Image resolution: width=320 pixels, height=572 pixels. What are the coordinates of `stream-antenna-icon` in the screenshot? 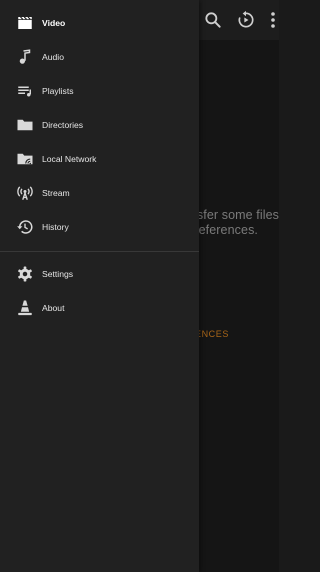 It's located at (25, 193).